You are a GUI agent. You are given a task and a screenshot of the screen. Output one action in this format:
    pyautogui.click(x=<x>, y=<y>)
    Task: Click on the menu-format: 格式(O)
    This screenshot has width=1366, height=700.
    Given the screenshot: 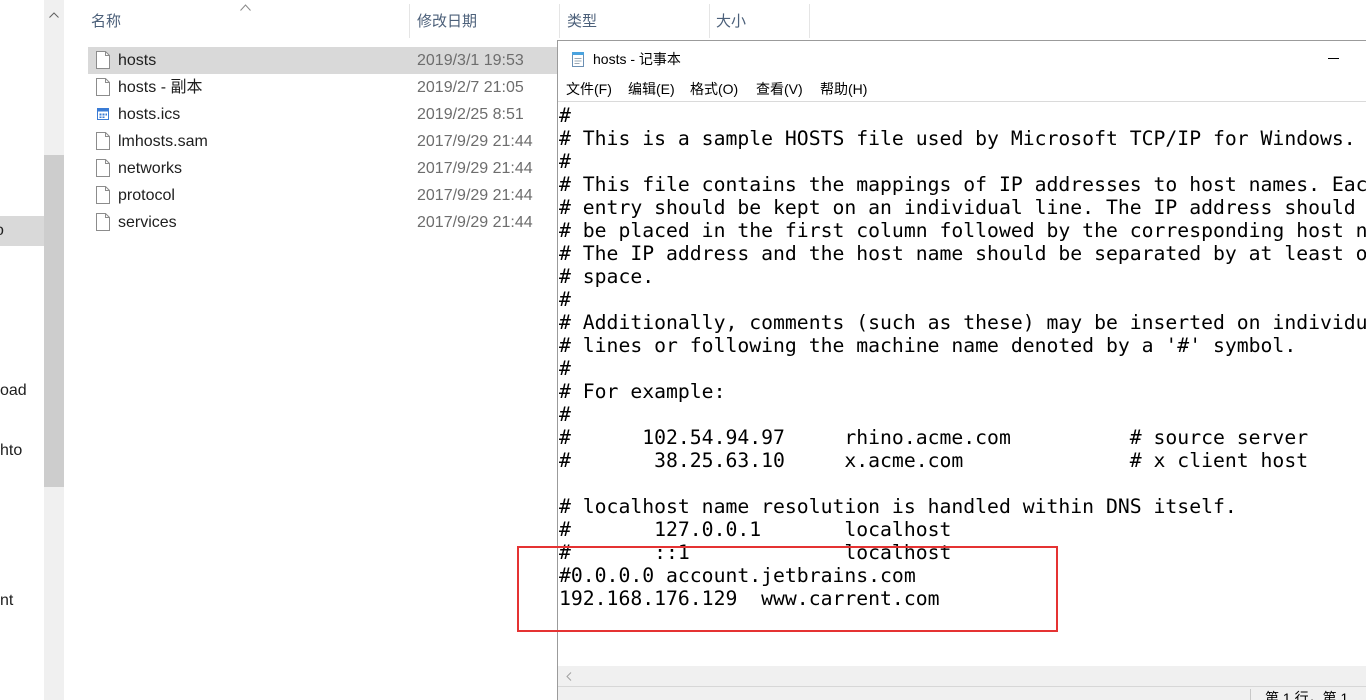 What is the action you would take?
    pyautogui.click(x=714, y=89)
    